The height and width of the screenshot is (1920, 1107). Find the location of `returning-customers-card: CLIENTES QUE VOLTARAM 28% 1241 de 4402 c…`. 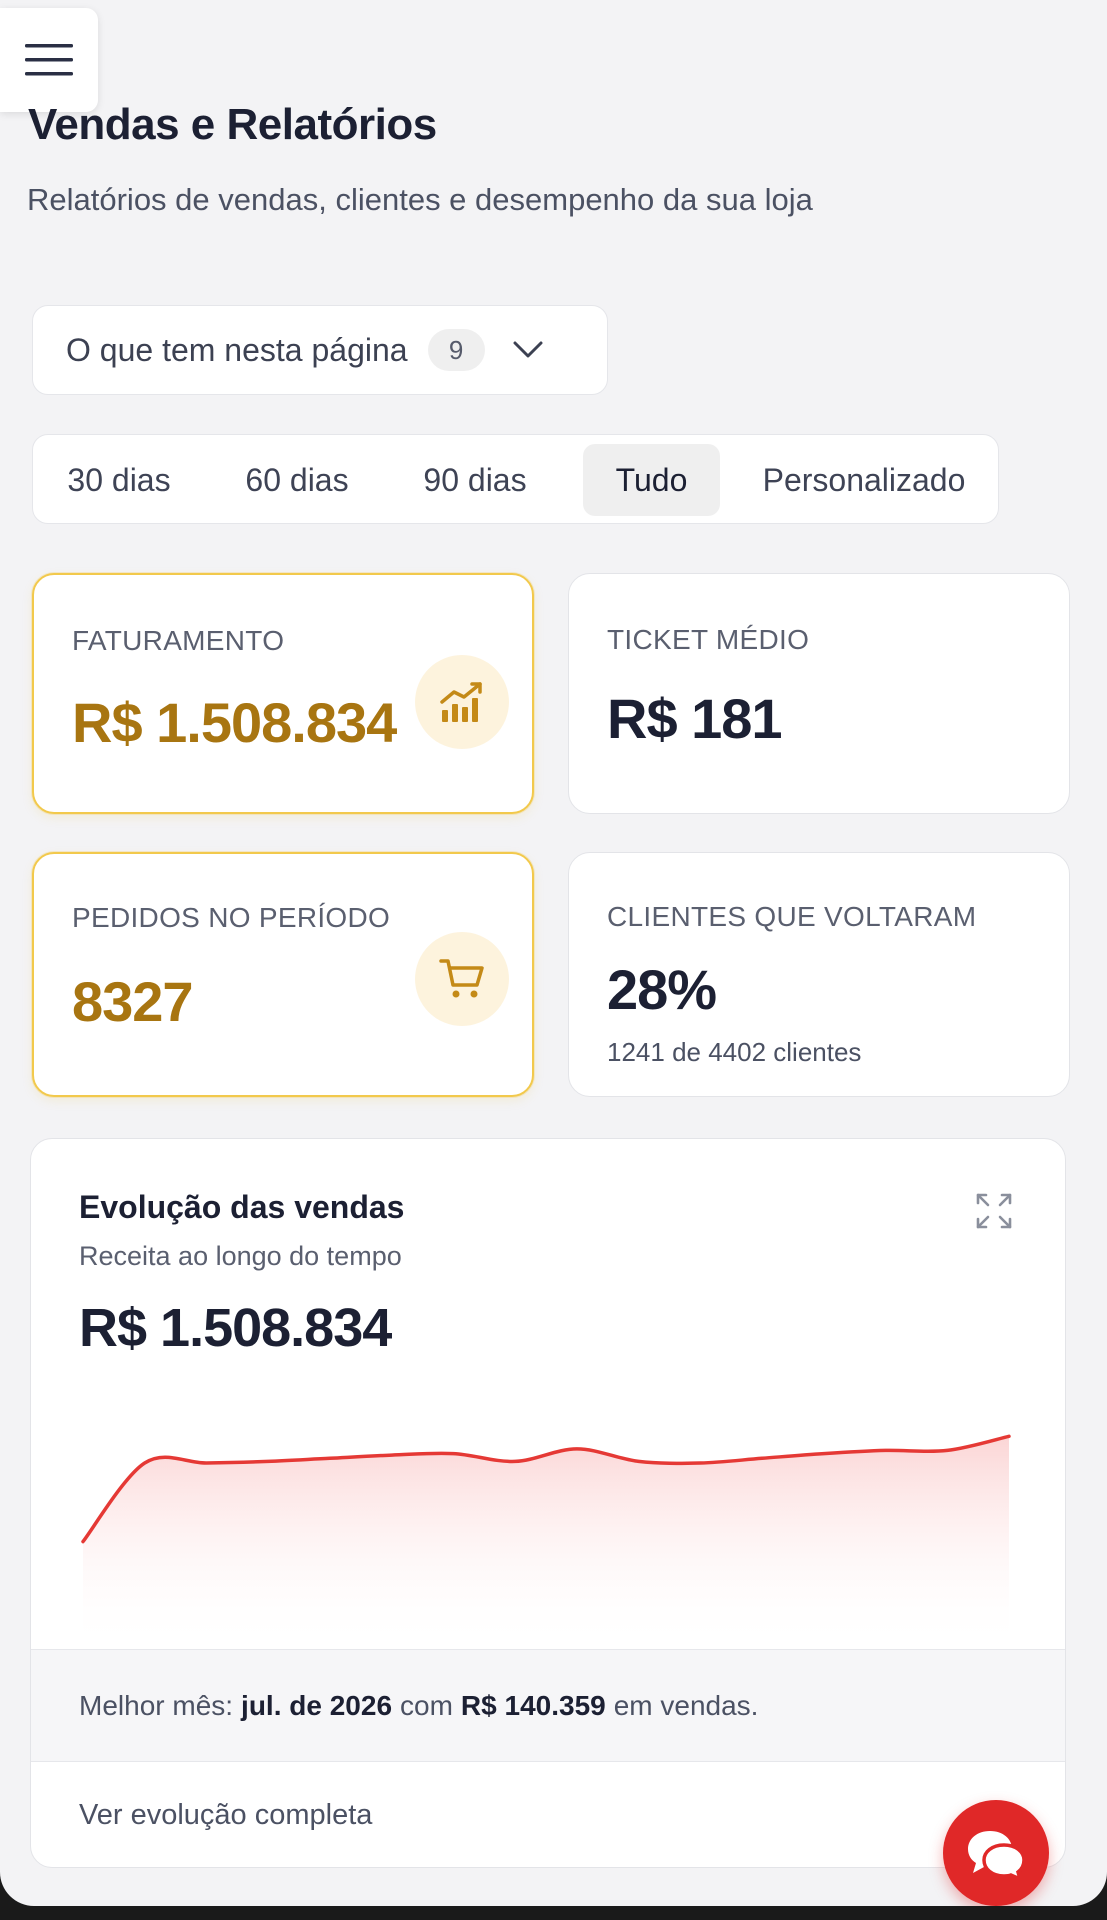

returning-customers-card: CLIENTES QUE VOLTARAM 28% 1241 de 4402 c… is located at coordinates (819, 974).